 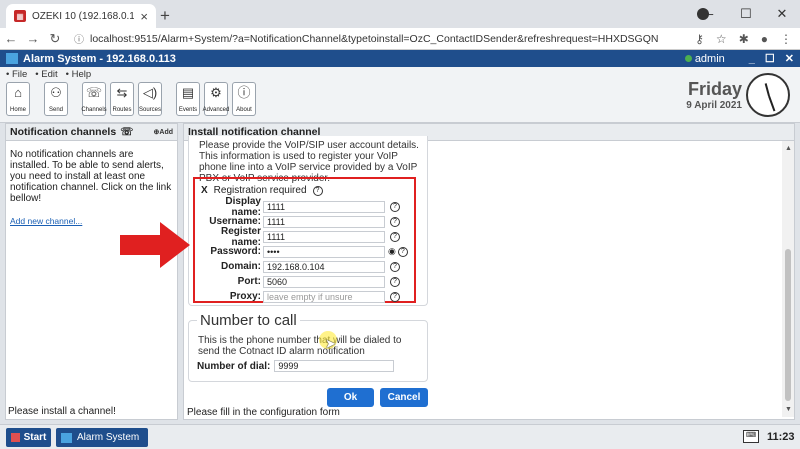 What do you see at coordinates (699, 39) in the screenshot?
I see `key-icon: ⚷` at bounding box center [699, 39].